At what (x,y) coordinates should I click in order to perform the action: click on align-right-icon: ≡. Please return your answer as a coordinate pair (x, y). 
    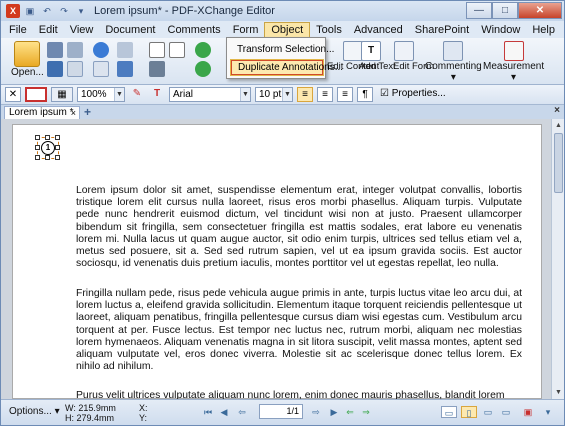
    Looking at the image, I should click on (345, 94).